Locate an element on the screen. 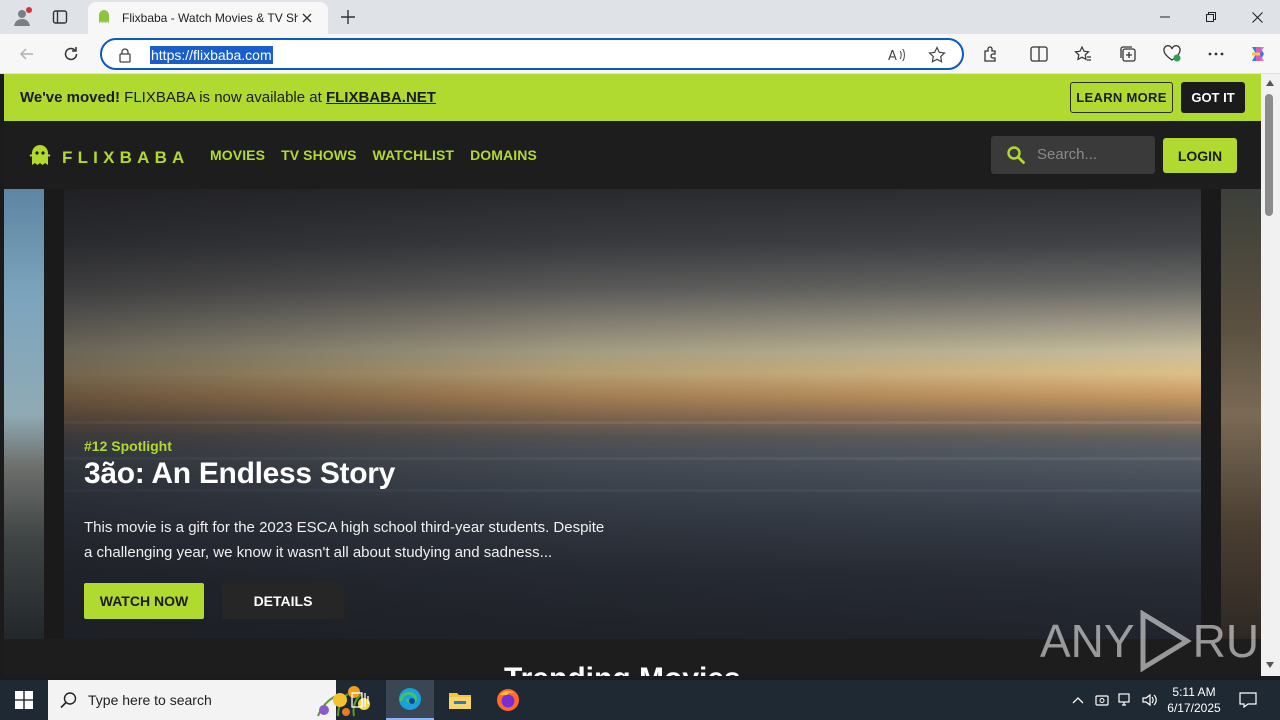 The height and width of the screenshot is (720, 1280). copilot-icon is located at coordinates (1258, 54).